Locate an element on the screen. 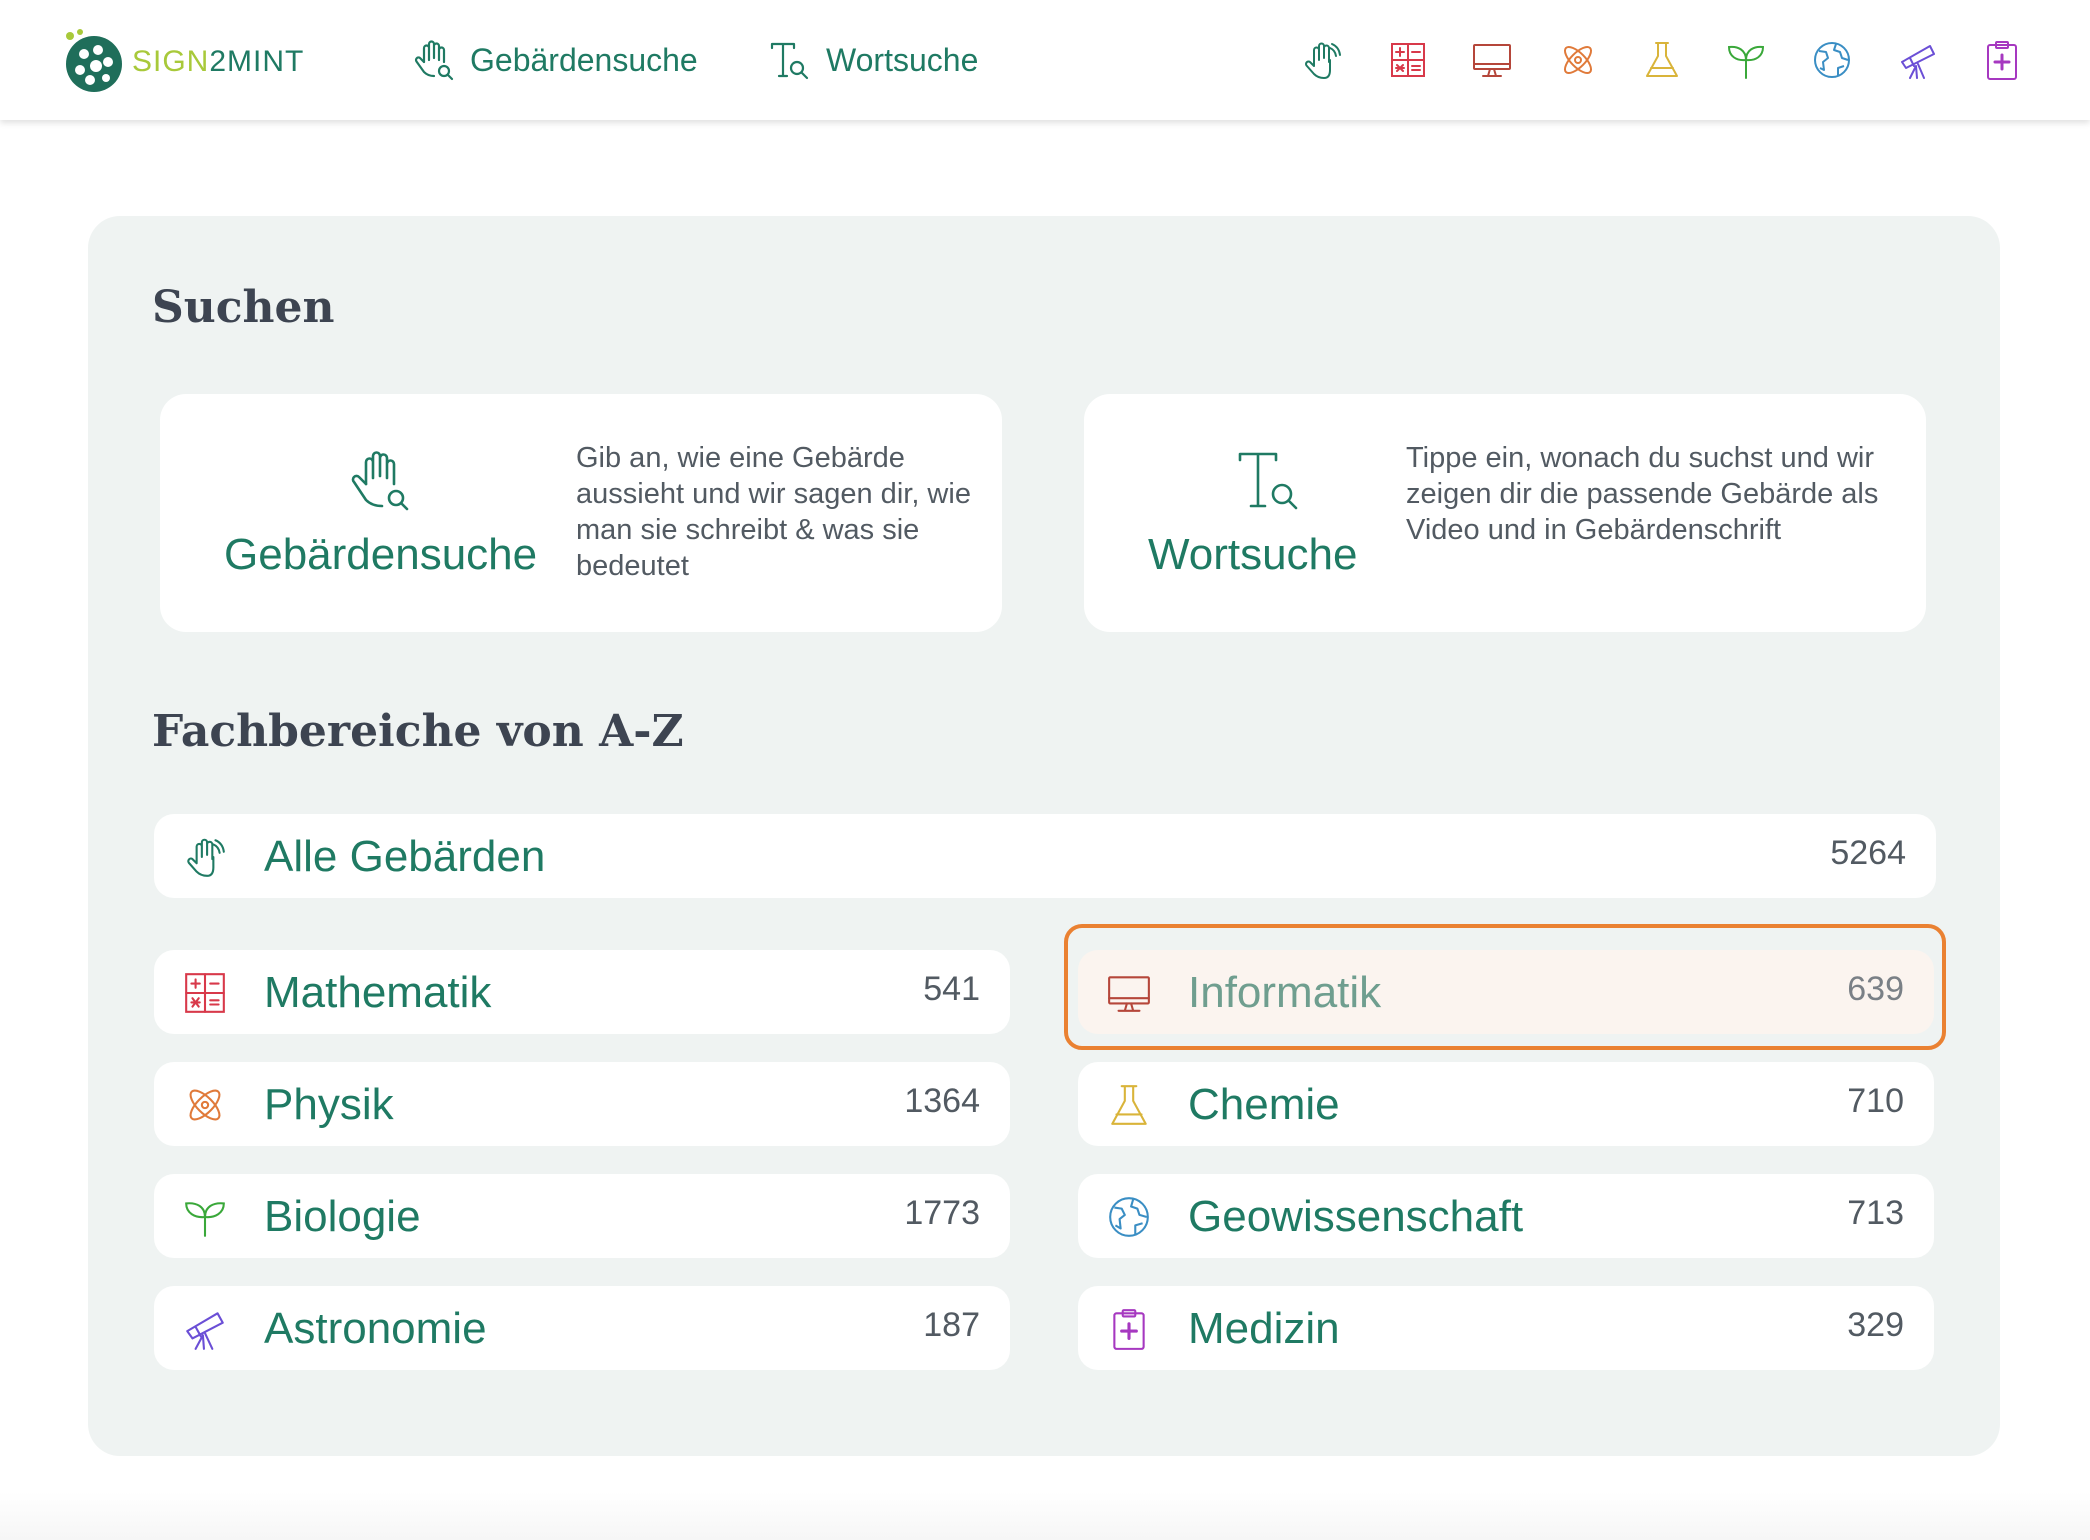  subject-count: 187 is located at coordinates (951, 1325).